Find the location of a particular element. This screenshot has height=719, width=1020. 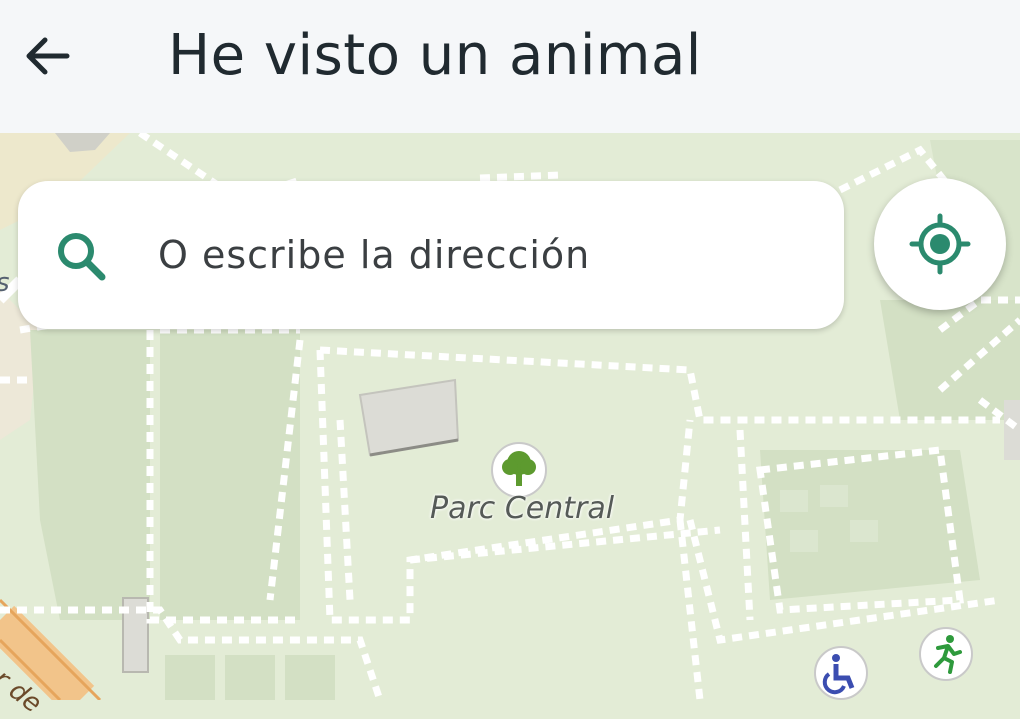

sport-poi is located at coordinates (946, 654).